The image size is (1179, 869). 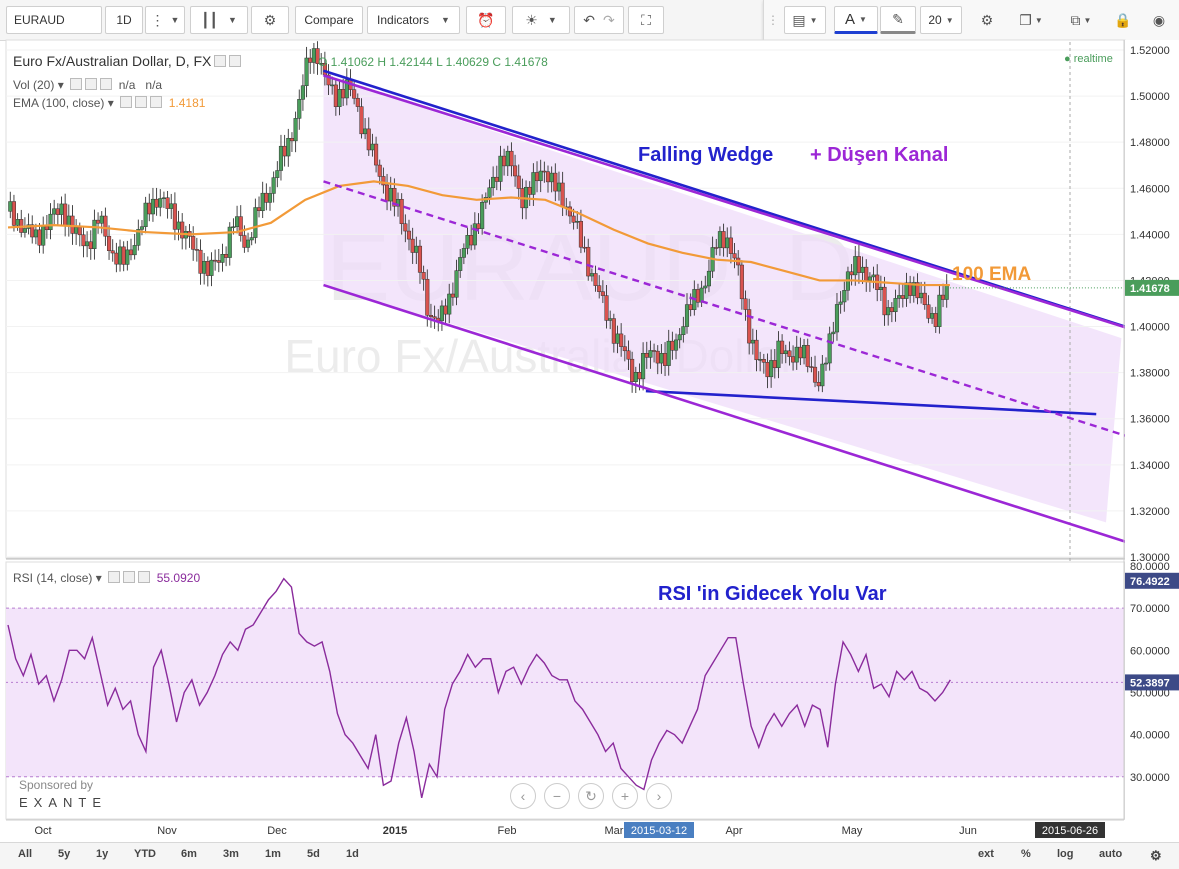 What do you see at coordinates (63, 802) in the screenshot?
I see `sponsor-logo: EXANTE` at bounding box center [63, 802].